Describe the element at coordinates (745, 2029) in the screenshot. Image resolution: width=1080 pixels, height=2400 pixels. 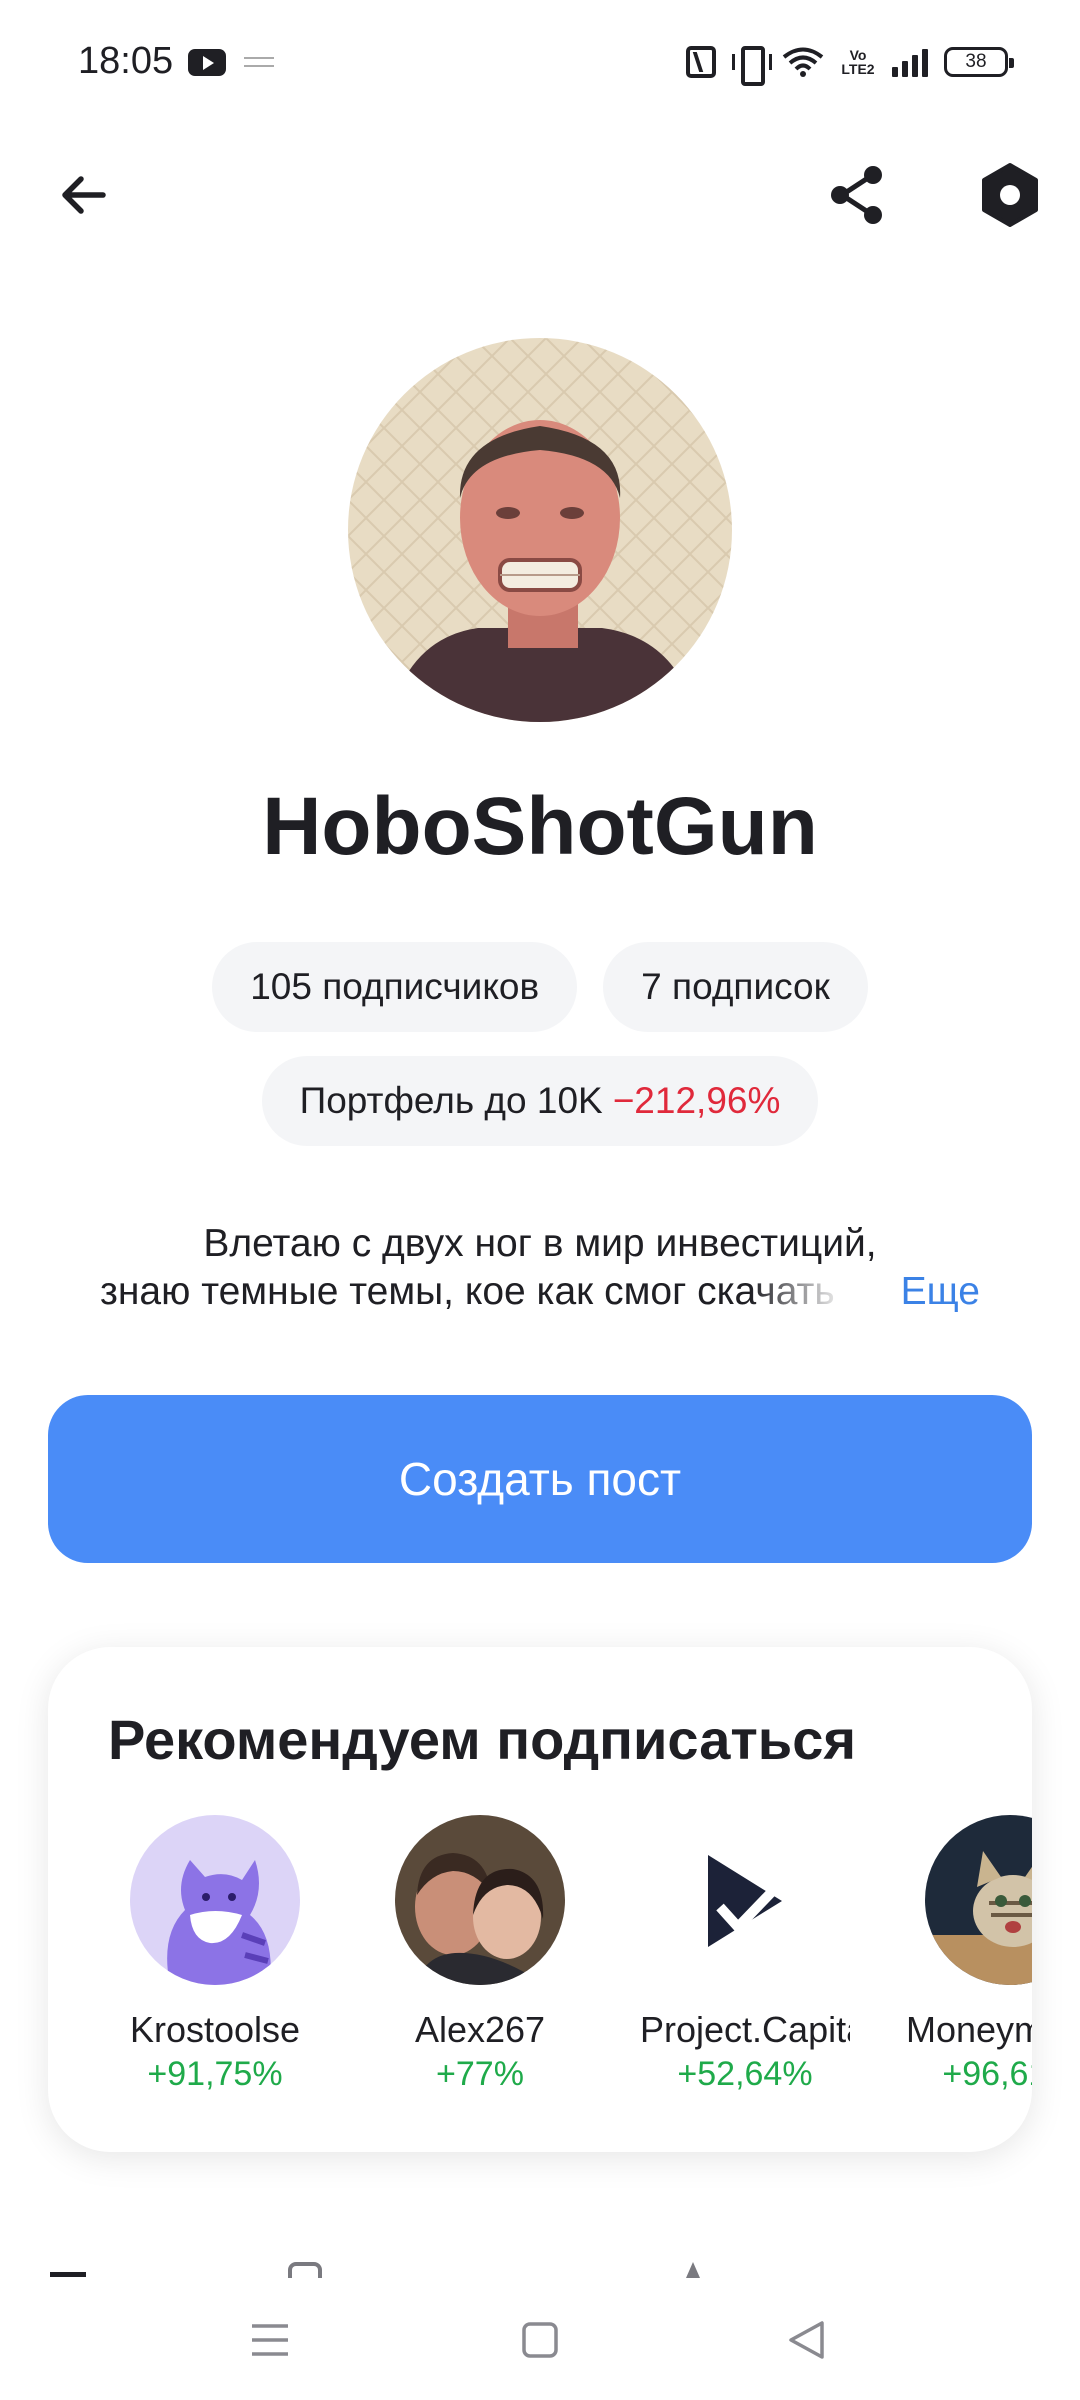
I see `user-name: Project.Capital` at that location.